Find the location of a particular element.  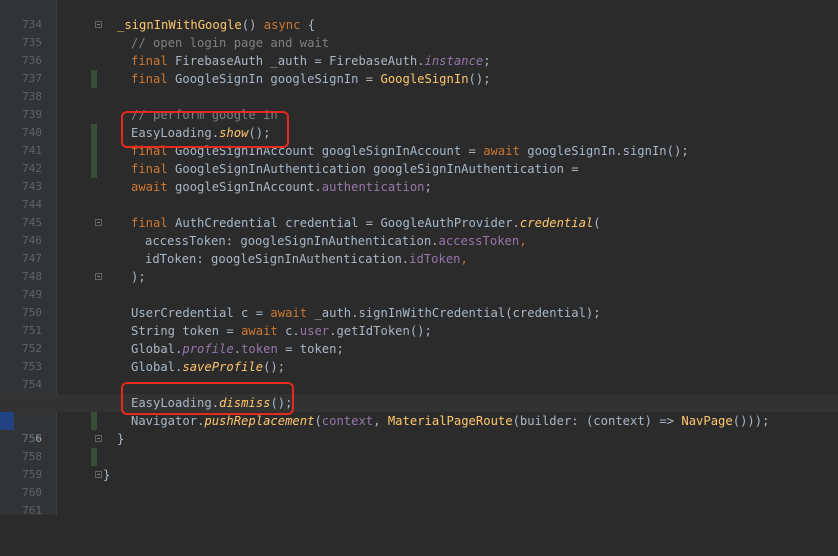

code-token: GoogleSignIn googleSignIn = is located at coordinates (274, 79).